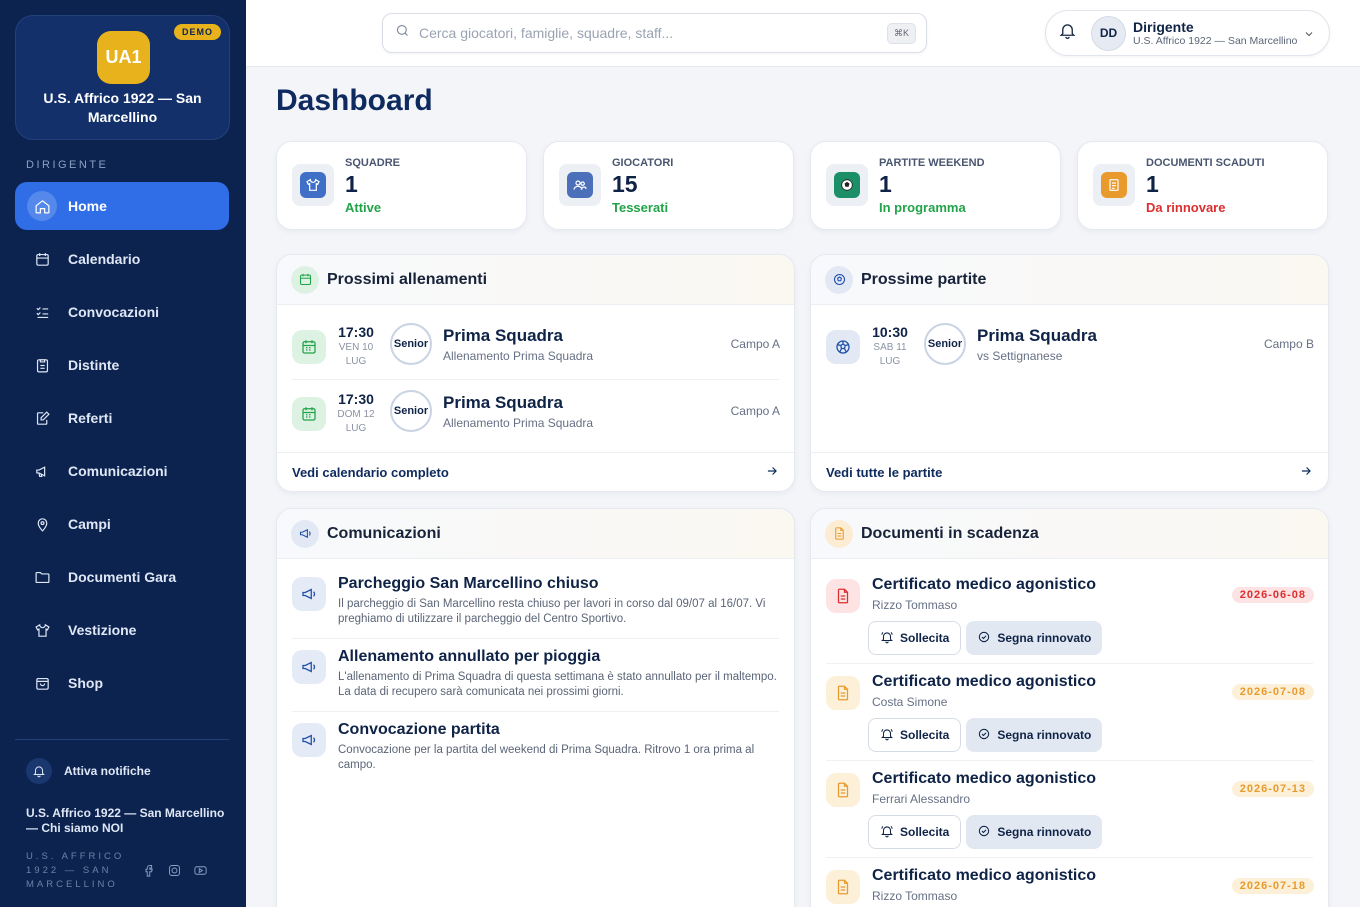 Image resolution: width=1360 pixels, height=907 pixels. Describe the element at coordinates (1067, 33) in the screenshot. I see `notifications-bell-icon` at that location.